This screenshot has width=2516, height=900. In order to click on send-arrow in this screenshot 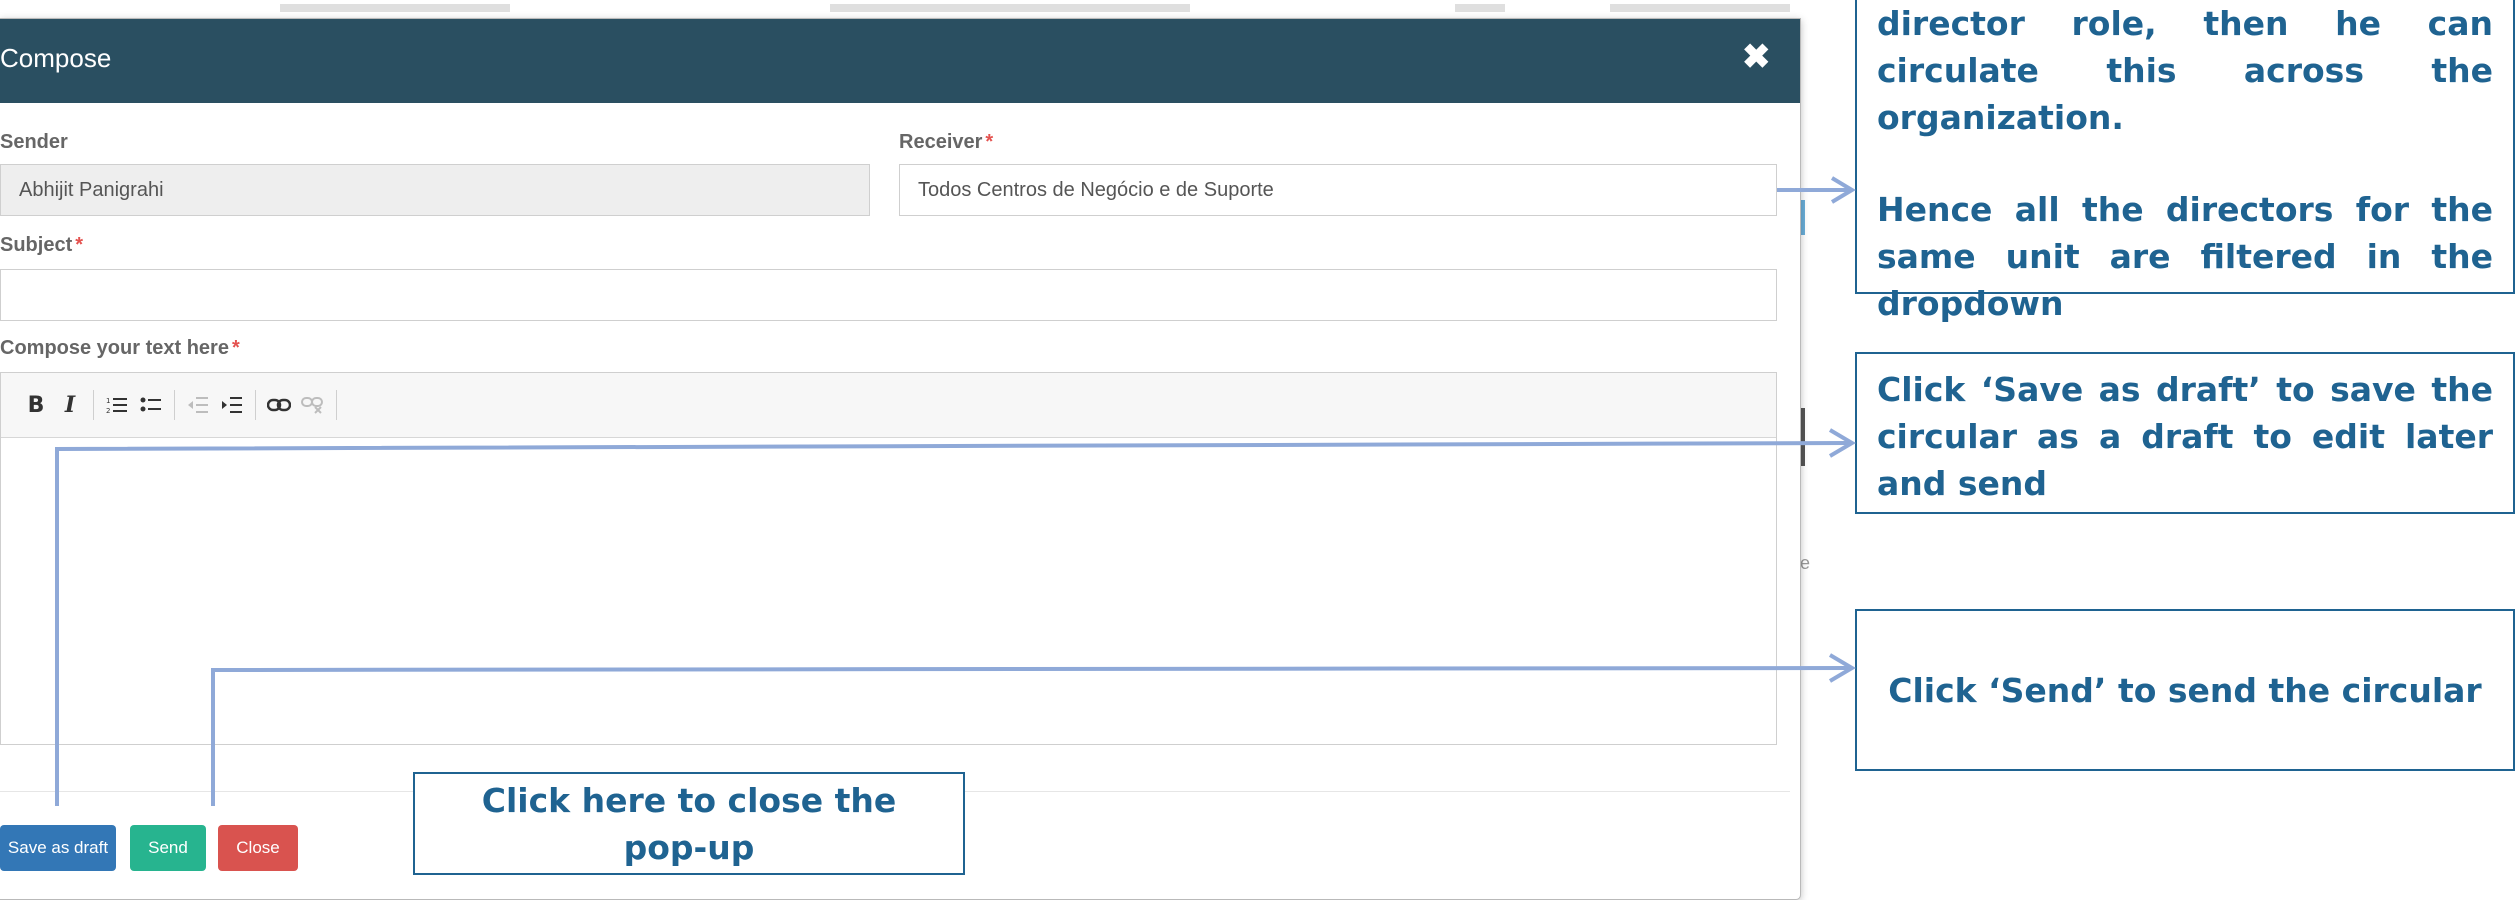, I will do `click(1031, 736)`.